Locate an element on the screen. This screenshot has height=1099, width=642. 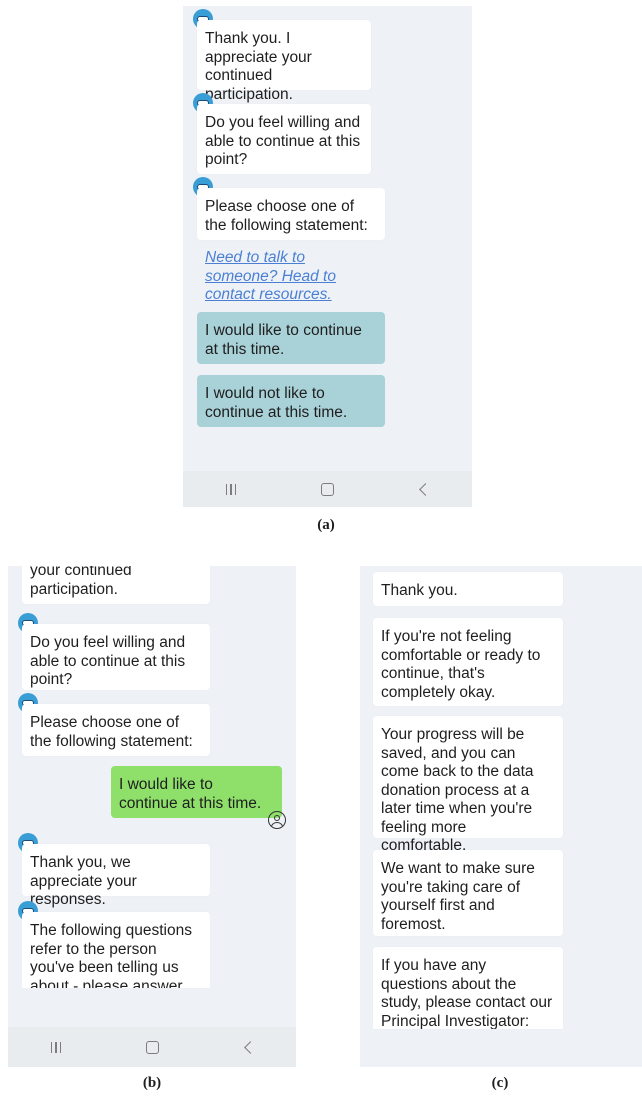
continue-choice-button: I would like to continue at this time. is located at coordinates (291, 338).